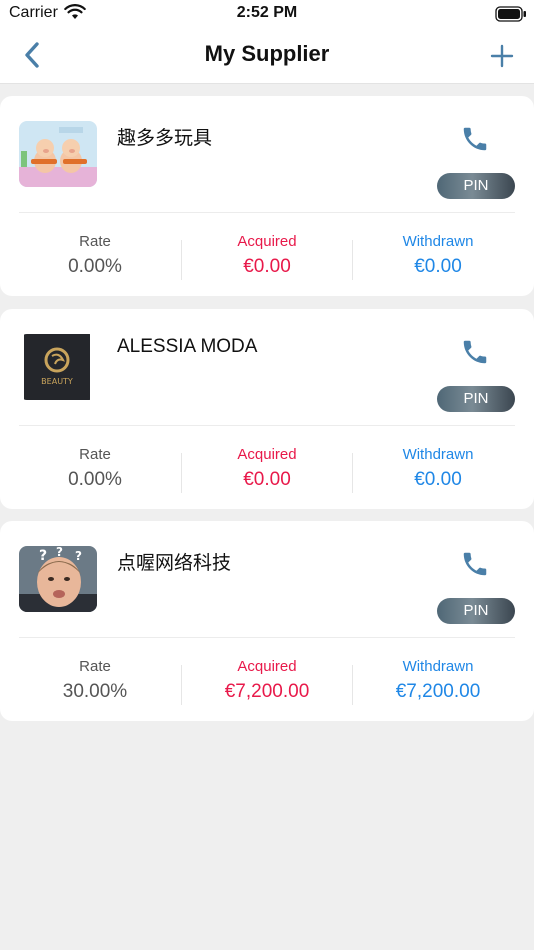 The height and width of the screenshot is (950, 534). I want to click on plus-icon, so click(502, 56).